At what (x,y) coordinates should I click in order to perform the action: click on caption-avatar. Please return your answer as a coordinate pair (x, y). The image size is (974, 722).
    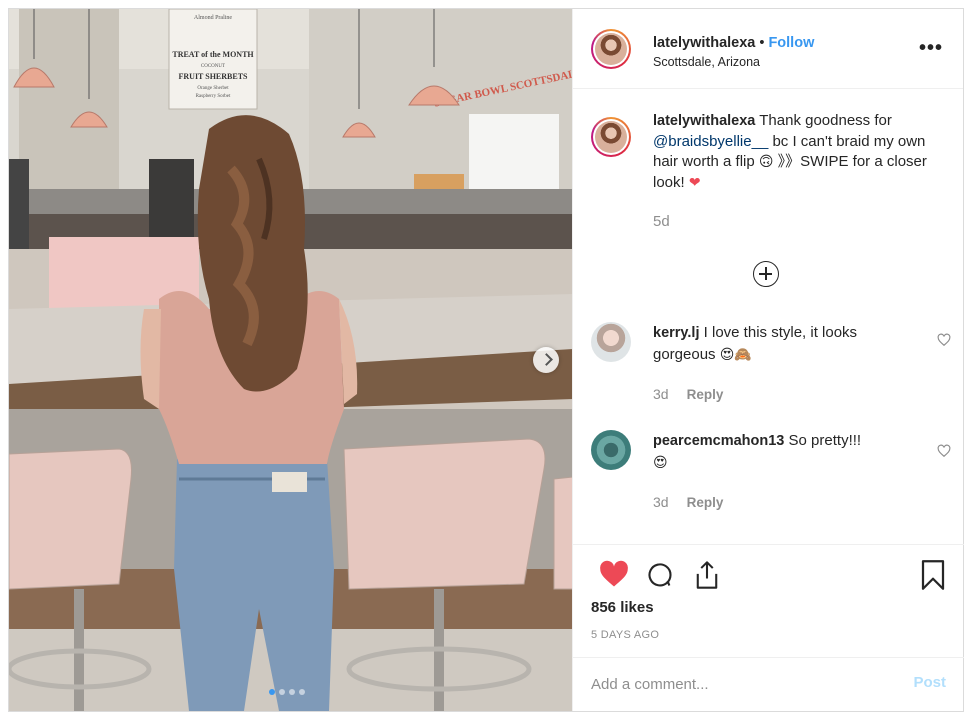
    Looking at the image, I should click on (611, 137).